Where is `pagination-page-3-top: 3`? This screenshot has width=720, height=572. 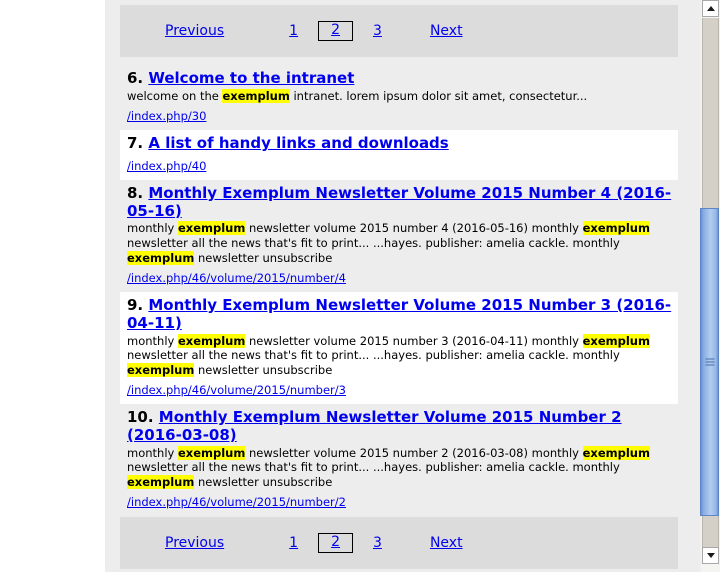
pagination-page-3-top: 3 is located at coordinates (377, 31).